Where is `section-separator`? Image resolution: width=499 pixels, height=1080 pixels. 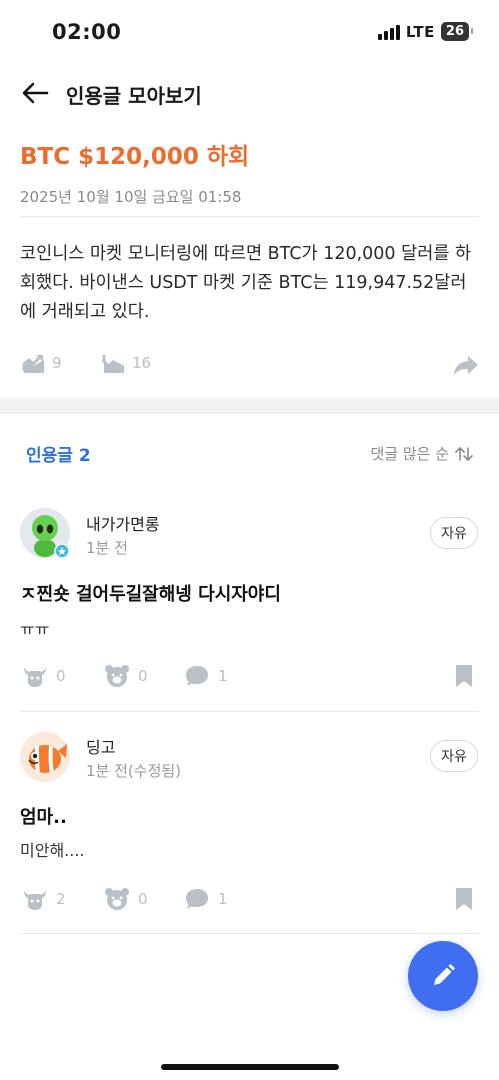 section-separator is located at coordinates (249, 406).